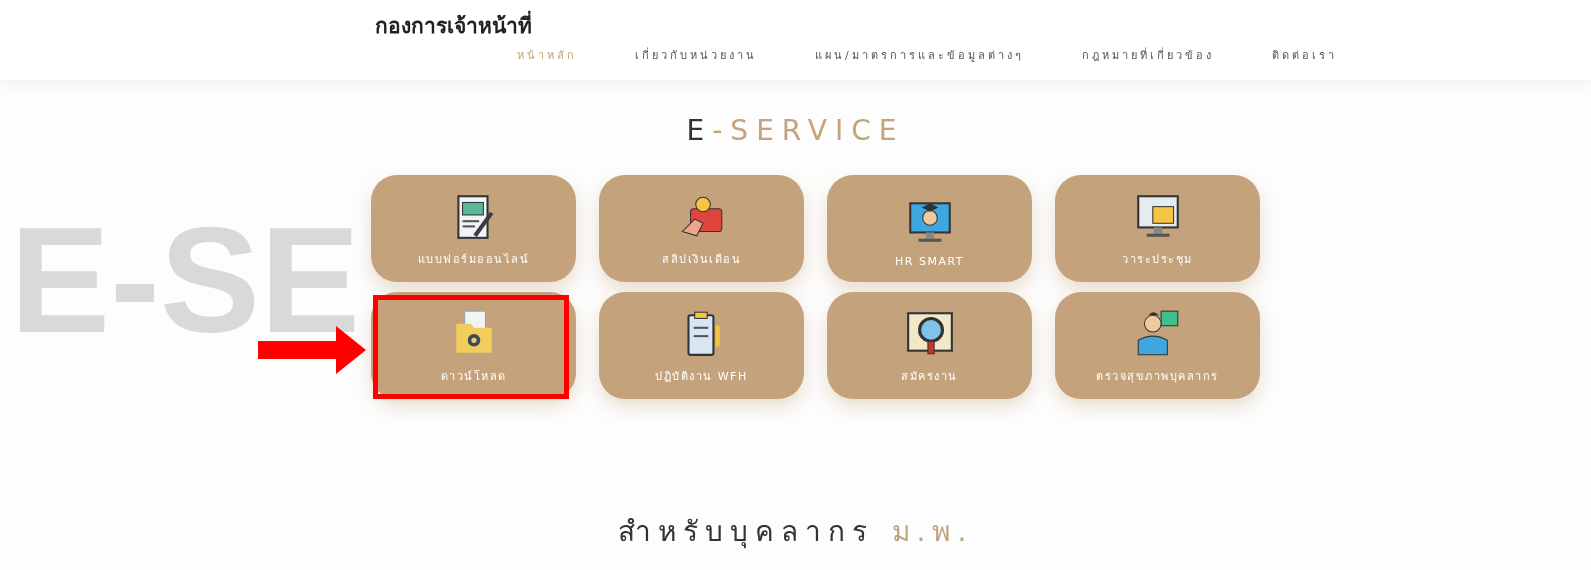 This screenshot has width=1591, height=570. Describe the element at coordinates (1157, 345) in the screenshot. I see `service-tile: ตรวจสุขภาพบุคลากร` at that location.